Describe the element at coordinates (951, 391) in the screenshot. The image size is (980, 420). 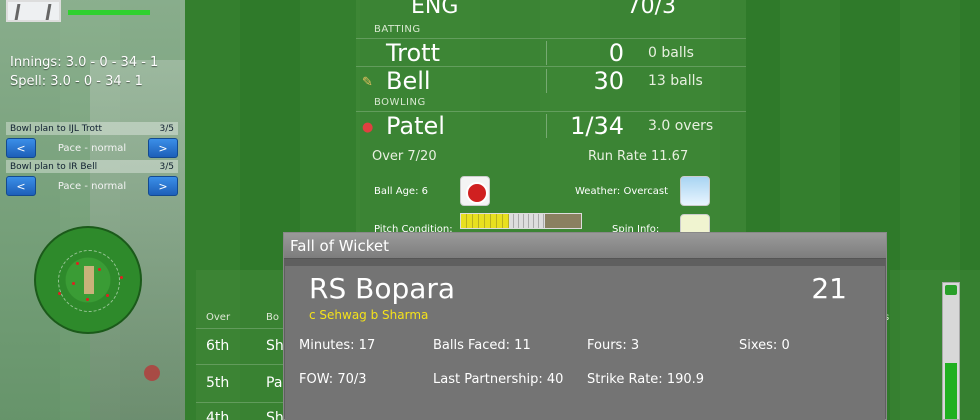
I see `scroll-thumb` at that location.